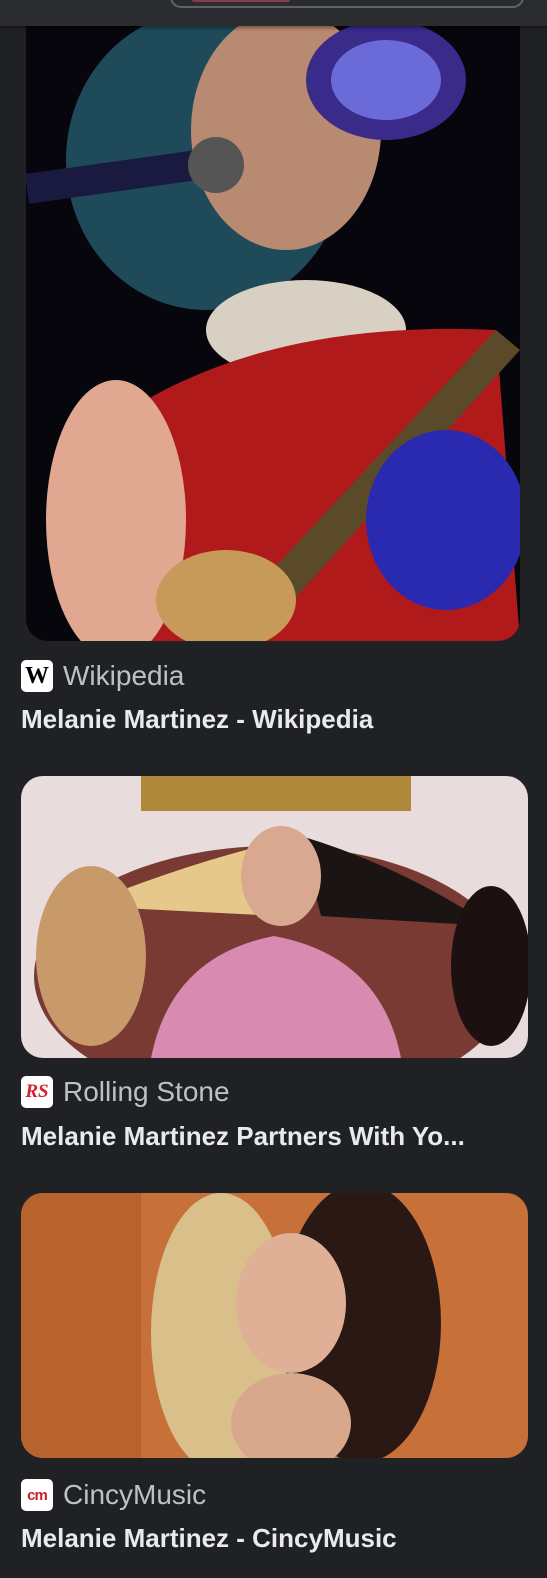  What do you see at coordinates (271, 719) in the screenshot?
I see `result-title: Melanie Martinez - Wikipedia` at bounding box center [271, 719].